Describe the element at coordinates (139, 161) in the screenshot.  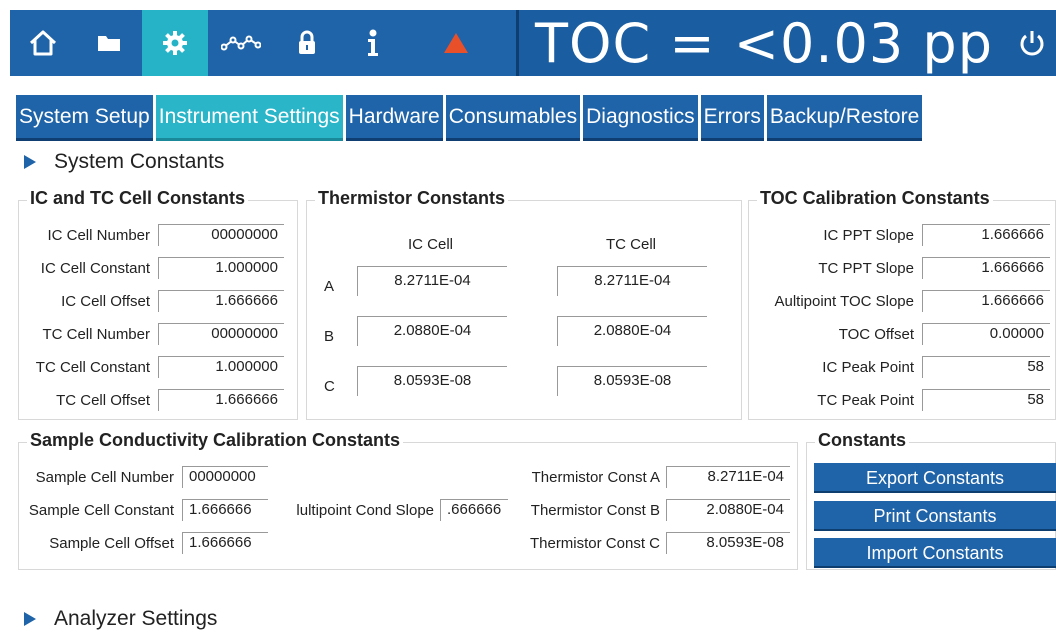
I see `system-constants-title: System Constants` at that location.